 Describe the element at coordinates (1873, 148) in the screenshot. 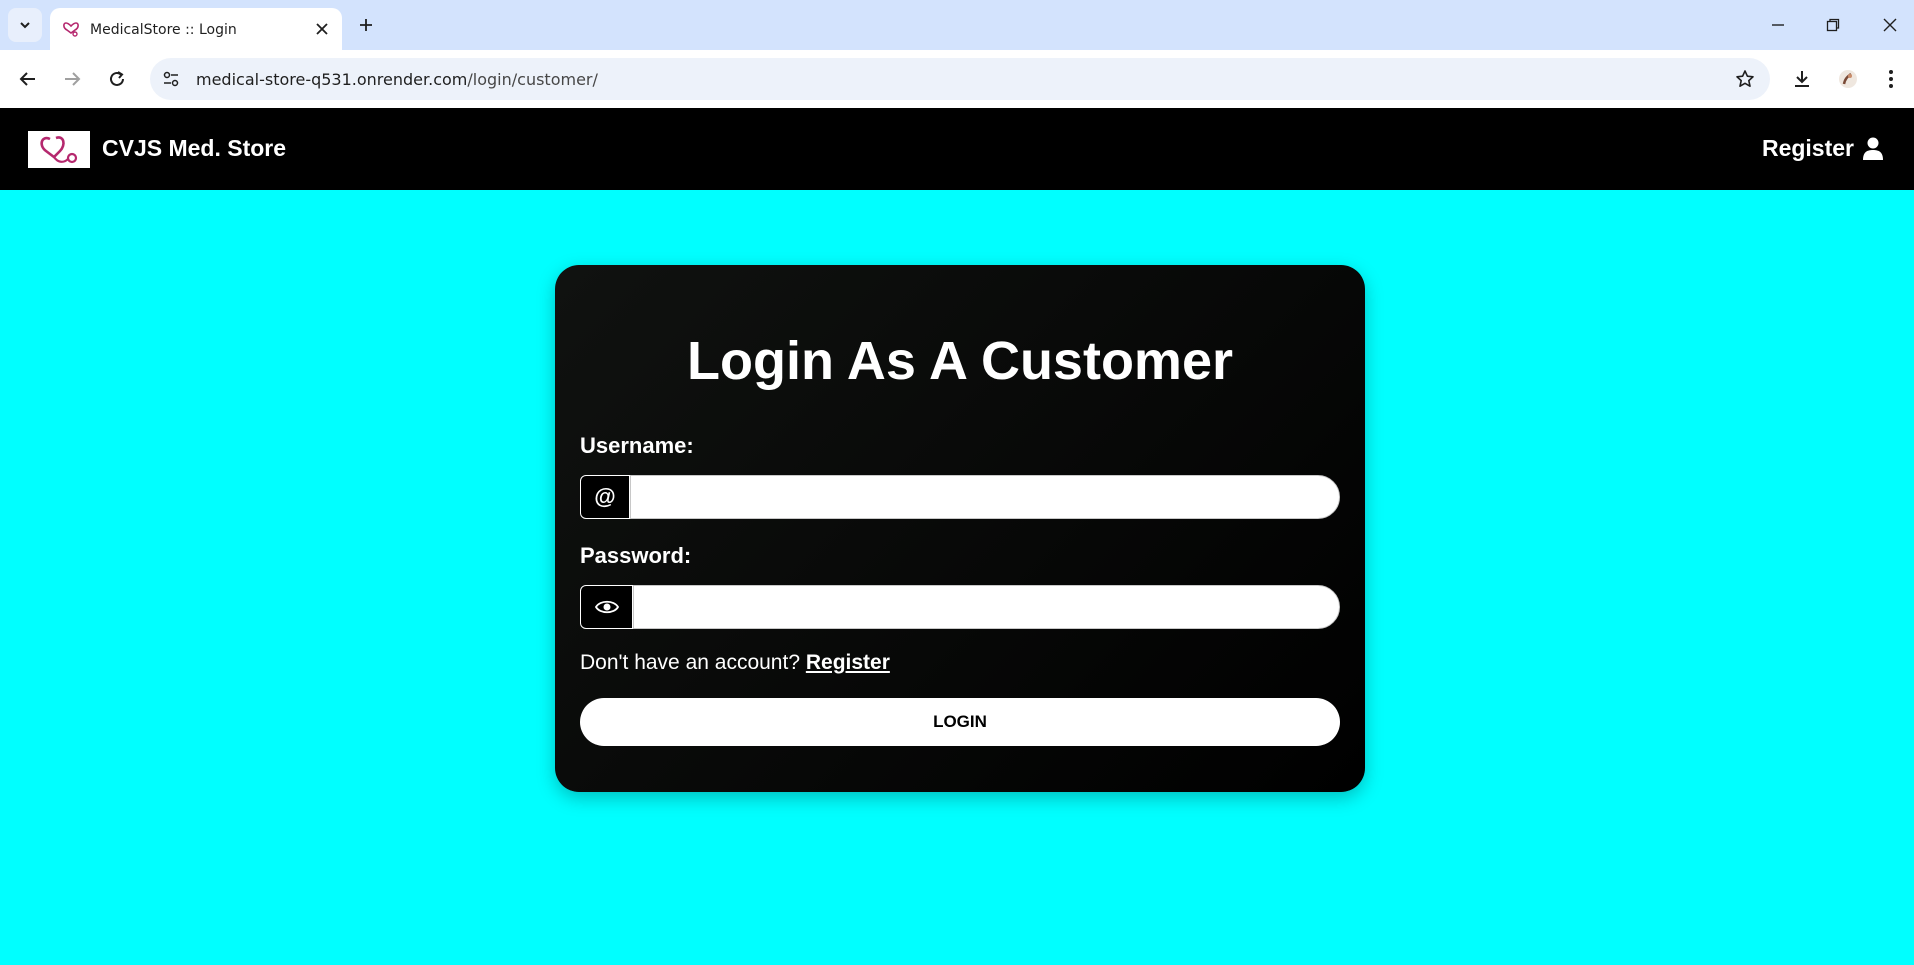

I see `user-icon` at that location.